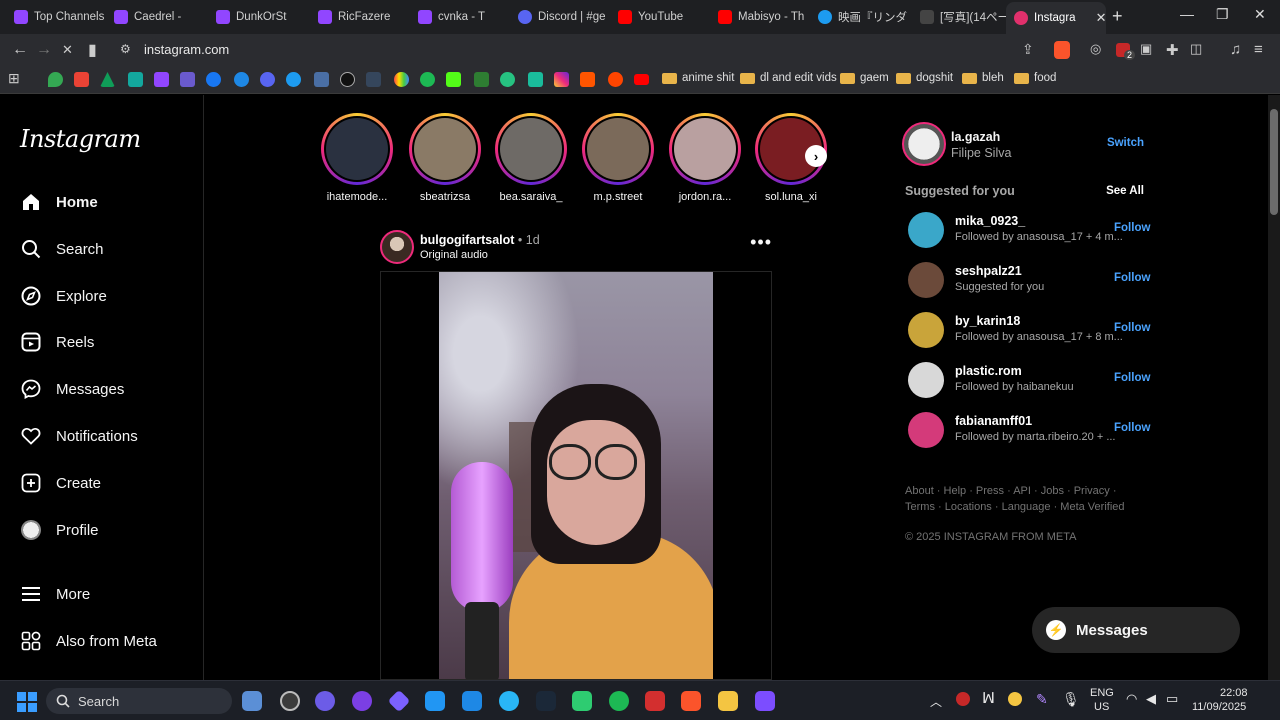  I want to click on obs-icon, so click(362, 701).